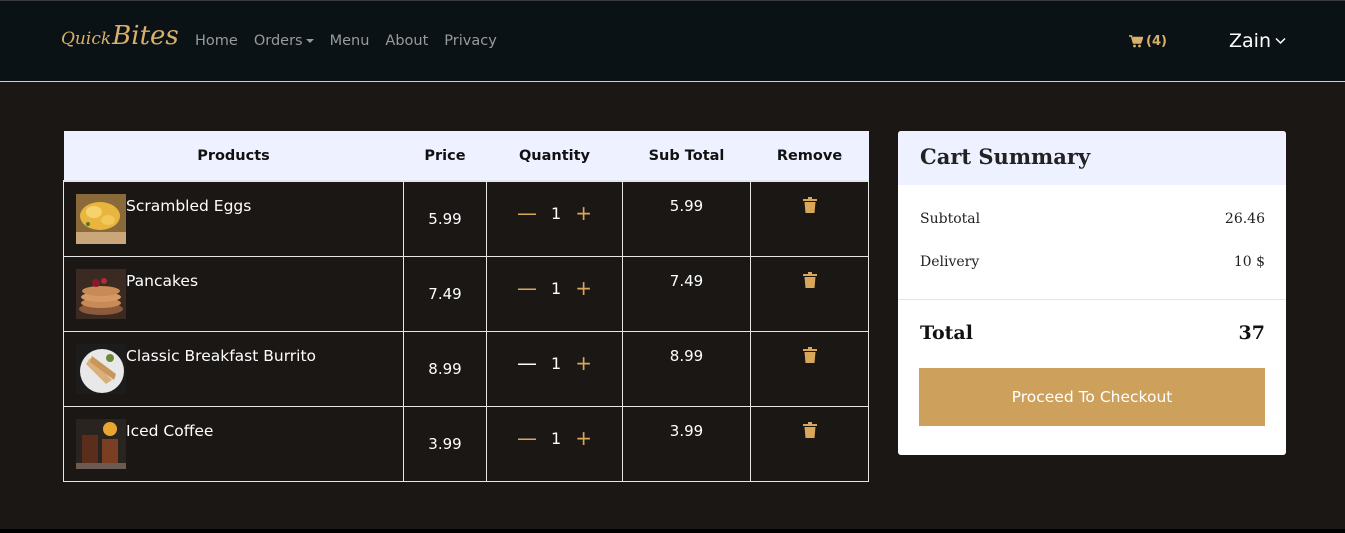  I want to click on subtotal-value: 5.99, so click(686, 206).